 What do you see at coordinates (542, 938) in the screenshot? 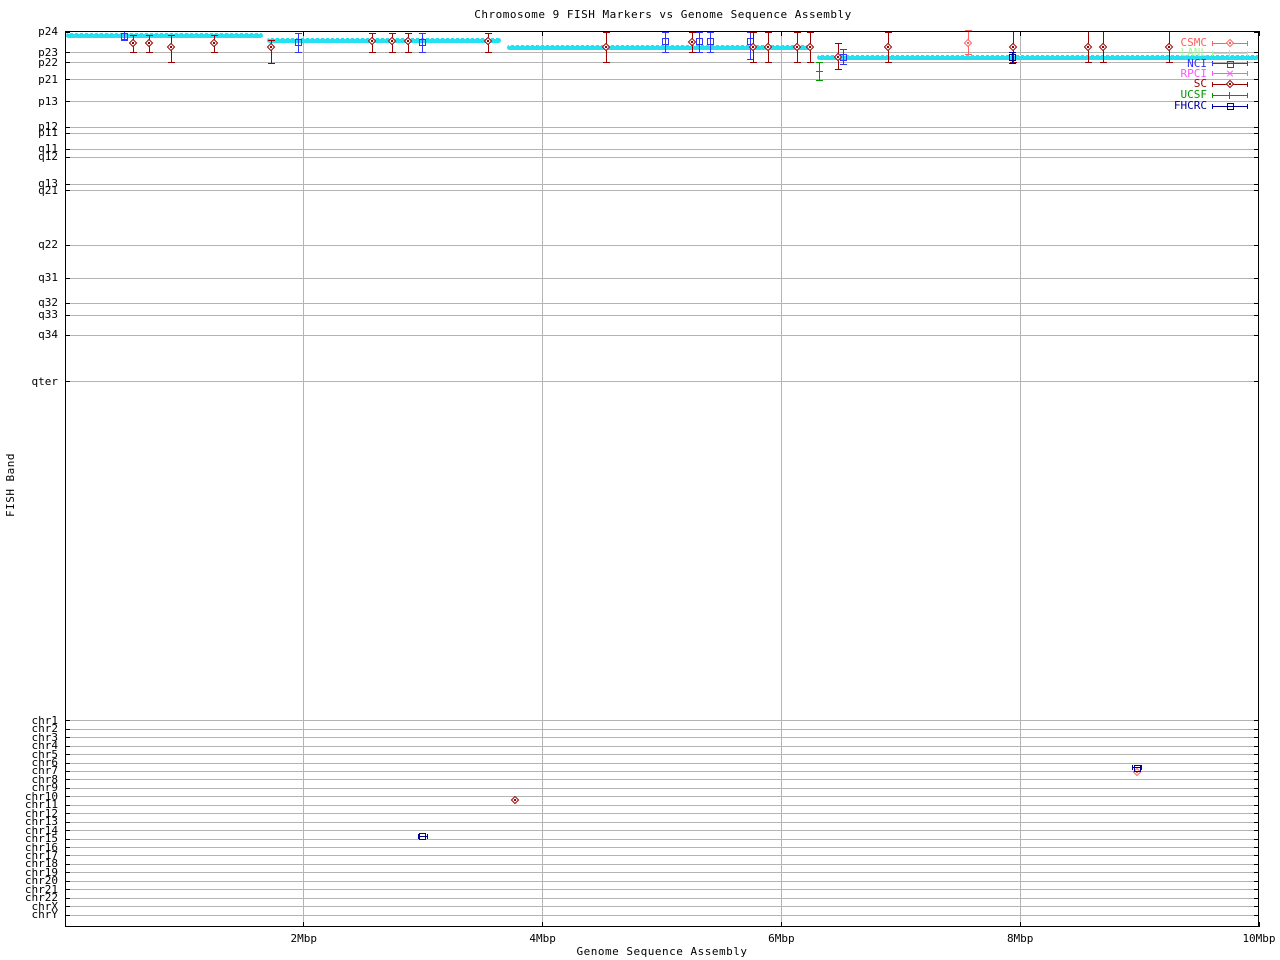
I see `x-tick-label: 4Mbp` at bounding box center [542, 938].